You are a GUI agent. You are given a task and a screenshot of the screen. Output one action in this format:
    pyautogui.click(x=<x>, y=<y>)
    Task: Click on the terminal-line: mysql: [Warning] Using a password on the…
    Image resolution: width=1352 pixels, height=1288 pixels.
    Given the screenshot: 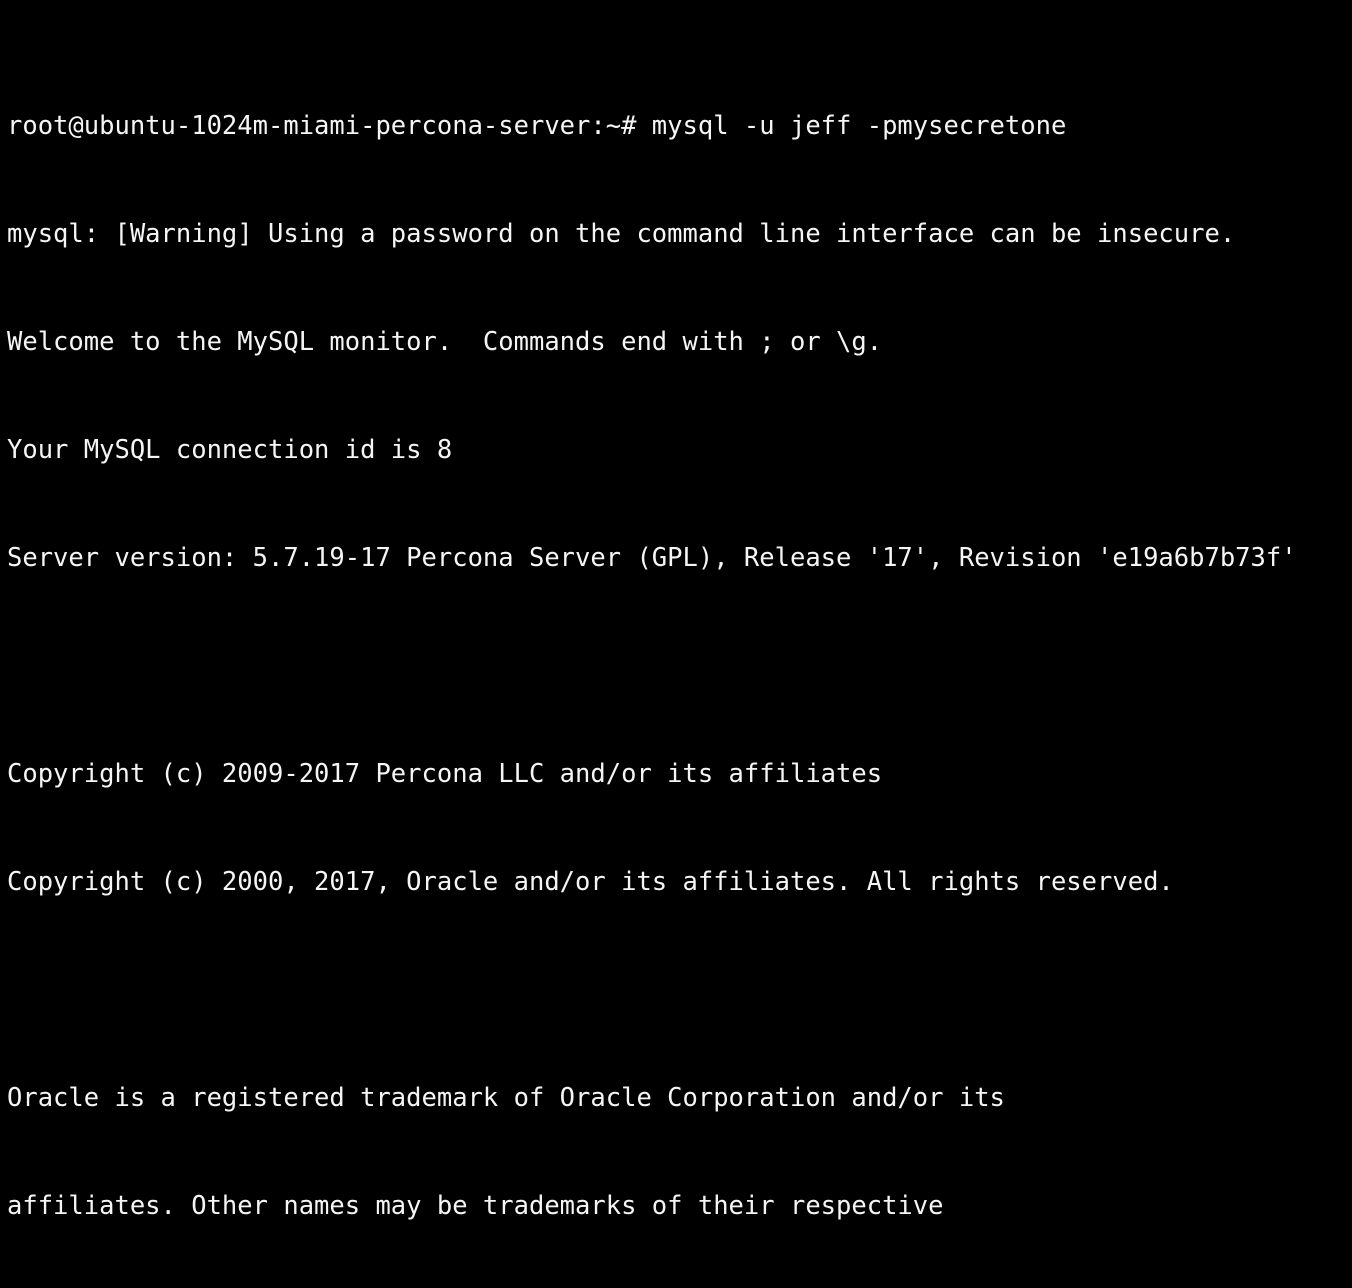 What is the action you would take?
    pyautogui.click(x=621, y=234)
    